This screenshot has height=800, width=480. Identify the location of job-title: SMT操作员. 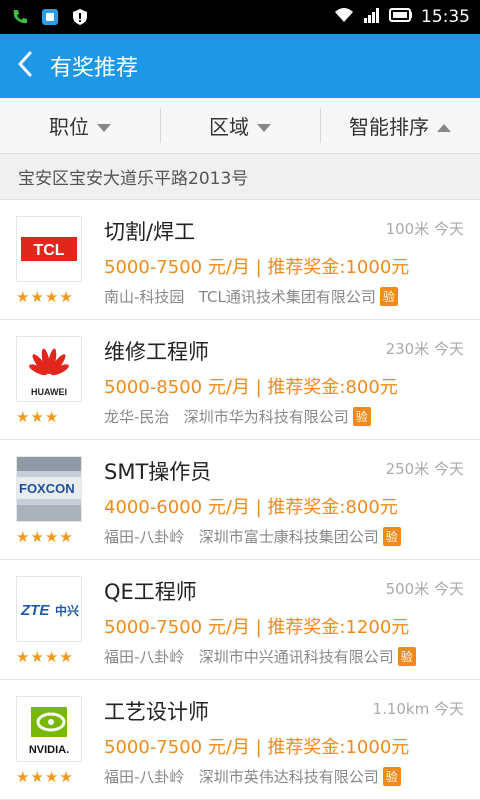
(158, 472).